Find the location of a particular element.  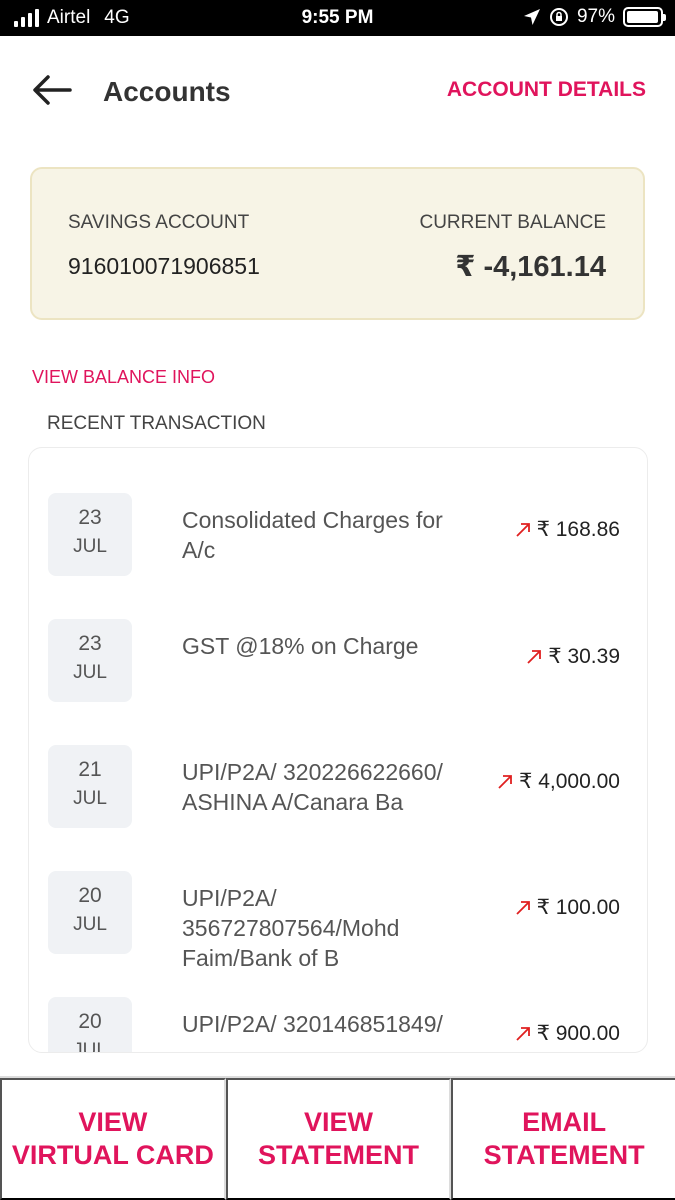

transaction-description: Consolidated Charges for A/c is located at coordinates (312, 535).